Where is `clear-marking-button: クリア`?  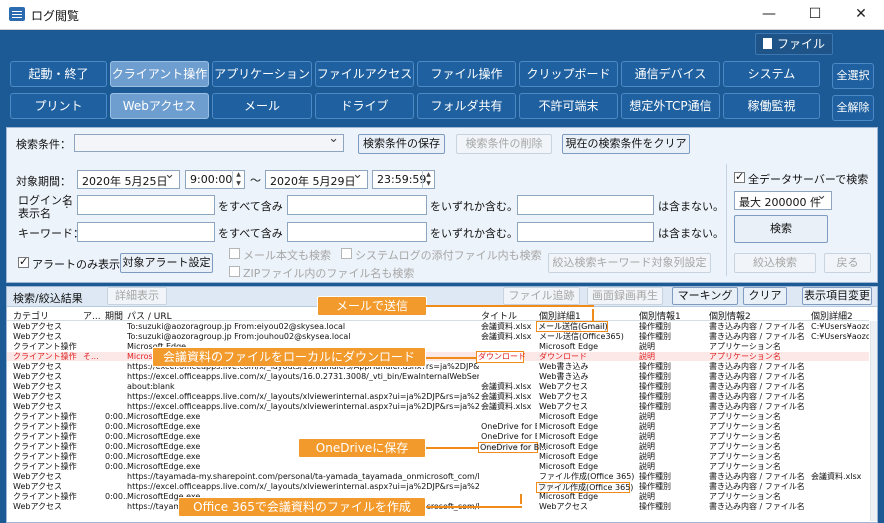
clear-marking-button: クリア is located at coordinates (765, 296).